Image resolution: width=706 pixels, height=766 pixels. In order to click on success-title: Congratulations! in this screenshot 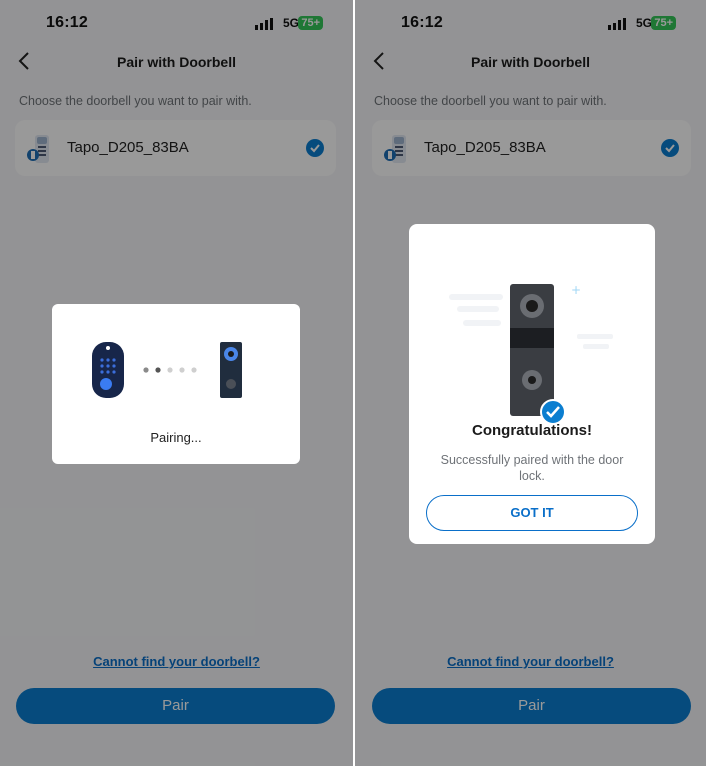, I will do `click(532, 430)`.